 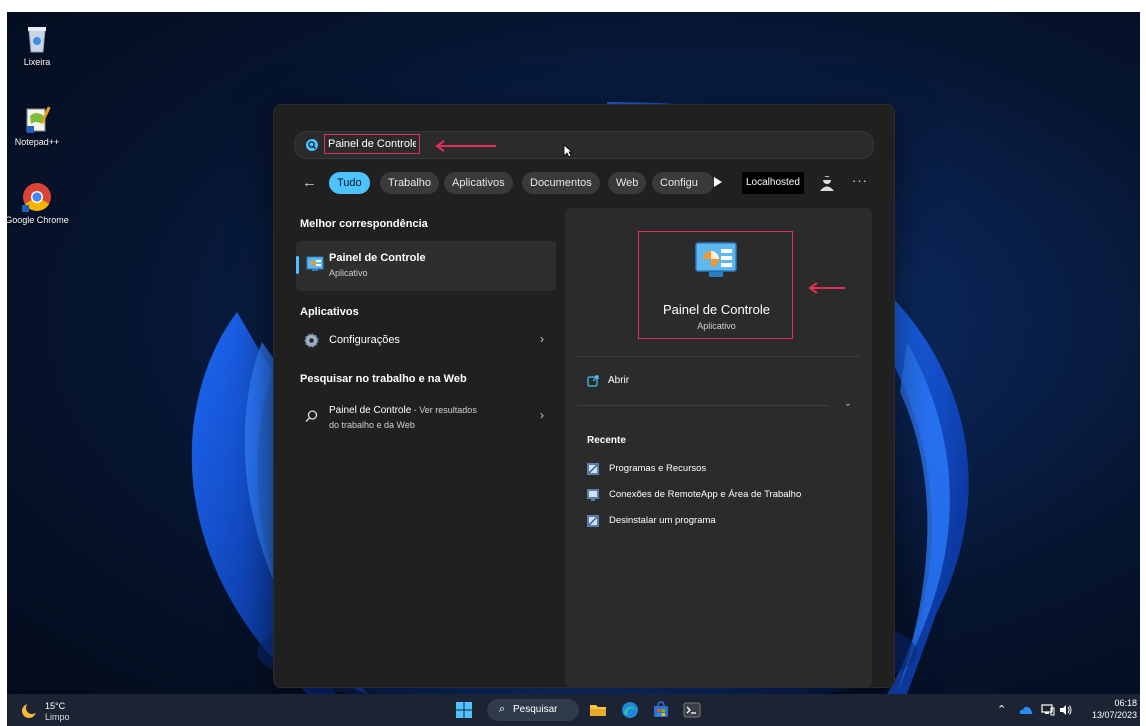 What do you see at coordinates (606, 440) in the screenshot?
I see `recent-heading: Recente` at bounding box center [606, 440].